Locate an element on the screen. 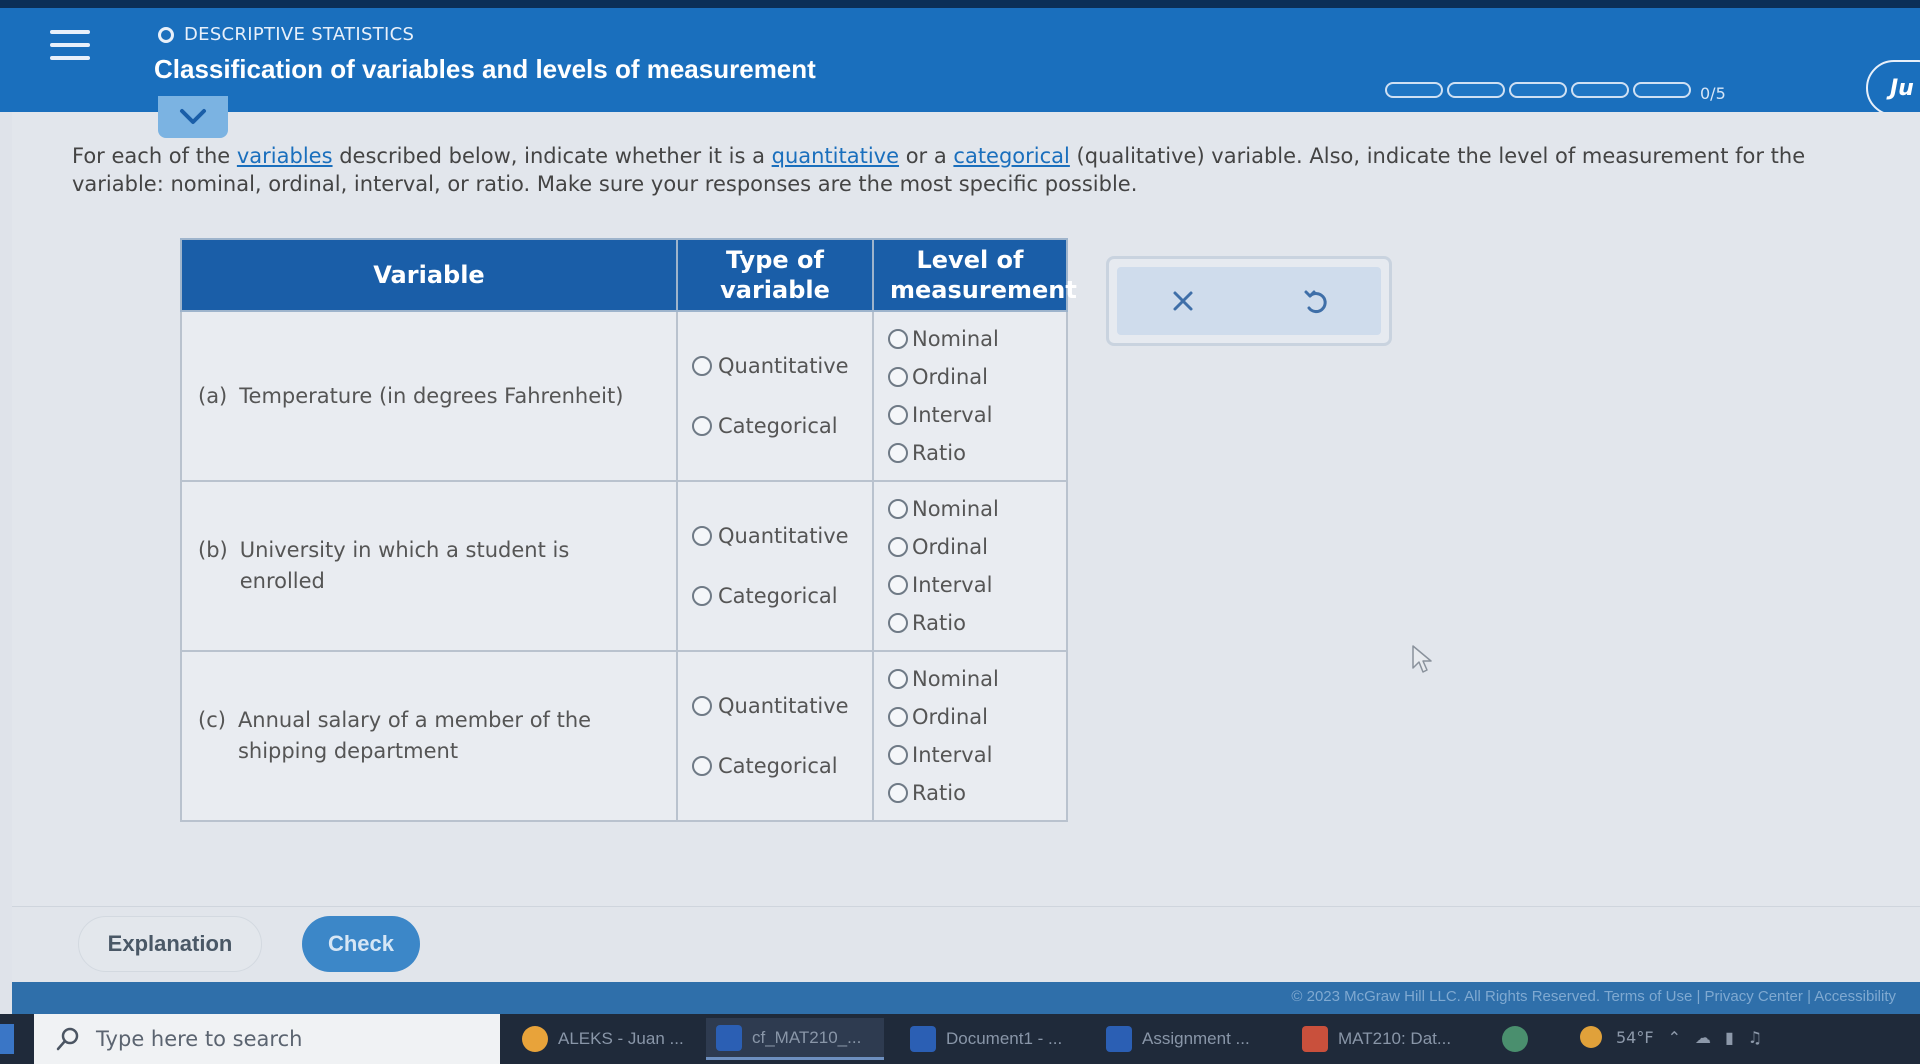 This screenshot has height=1064, width=1920. start-button is located at coordinates (7, 1039).